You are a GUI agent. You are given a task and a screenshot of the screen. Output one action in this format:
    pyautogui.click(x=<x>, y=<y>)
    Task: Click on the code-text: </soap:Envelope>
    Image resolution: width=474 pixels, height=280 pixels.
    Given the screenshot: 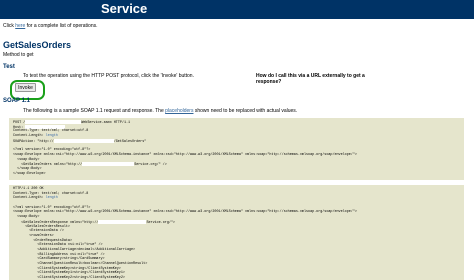 What is the action you would take?
    pyautogui.click(x=29, y=173)
    